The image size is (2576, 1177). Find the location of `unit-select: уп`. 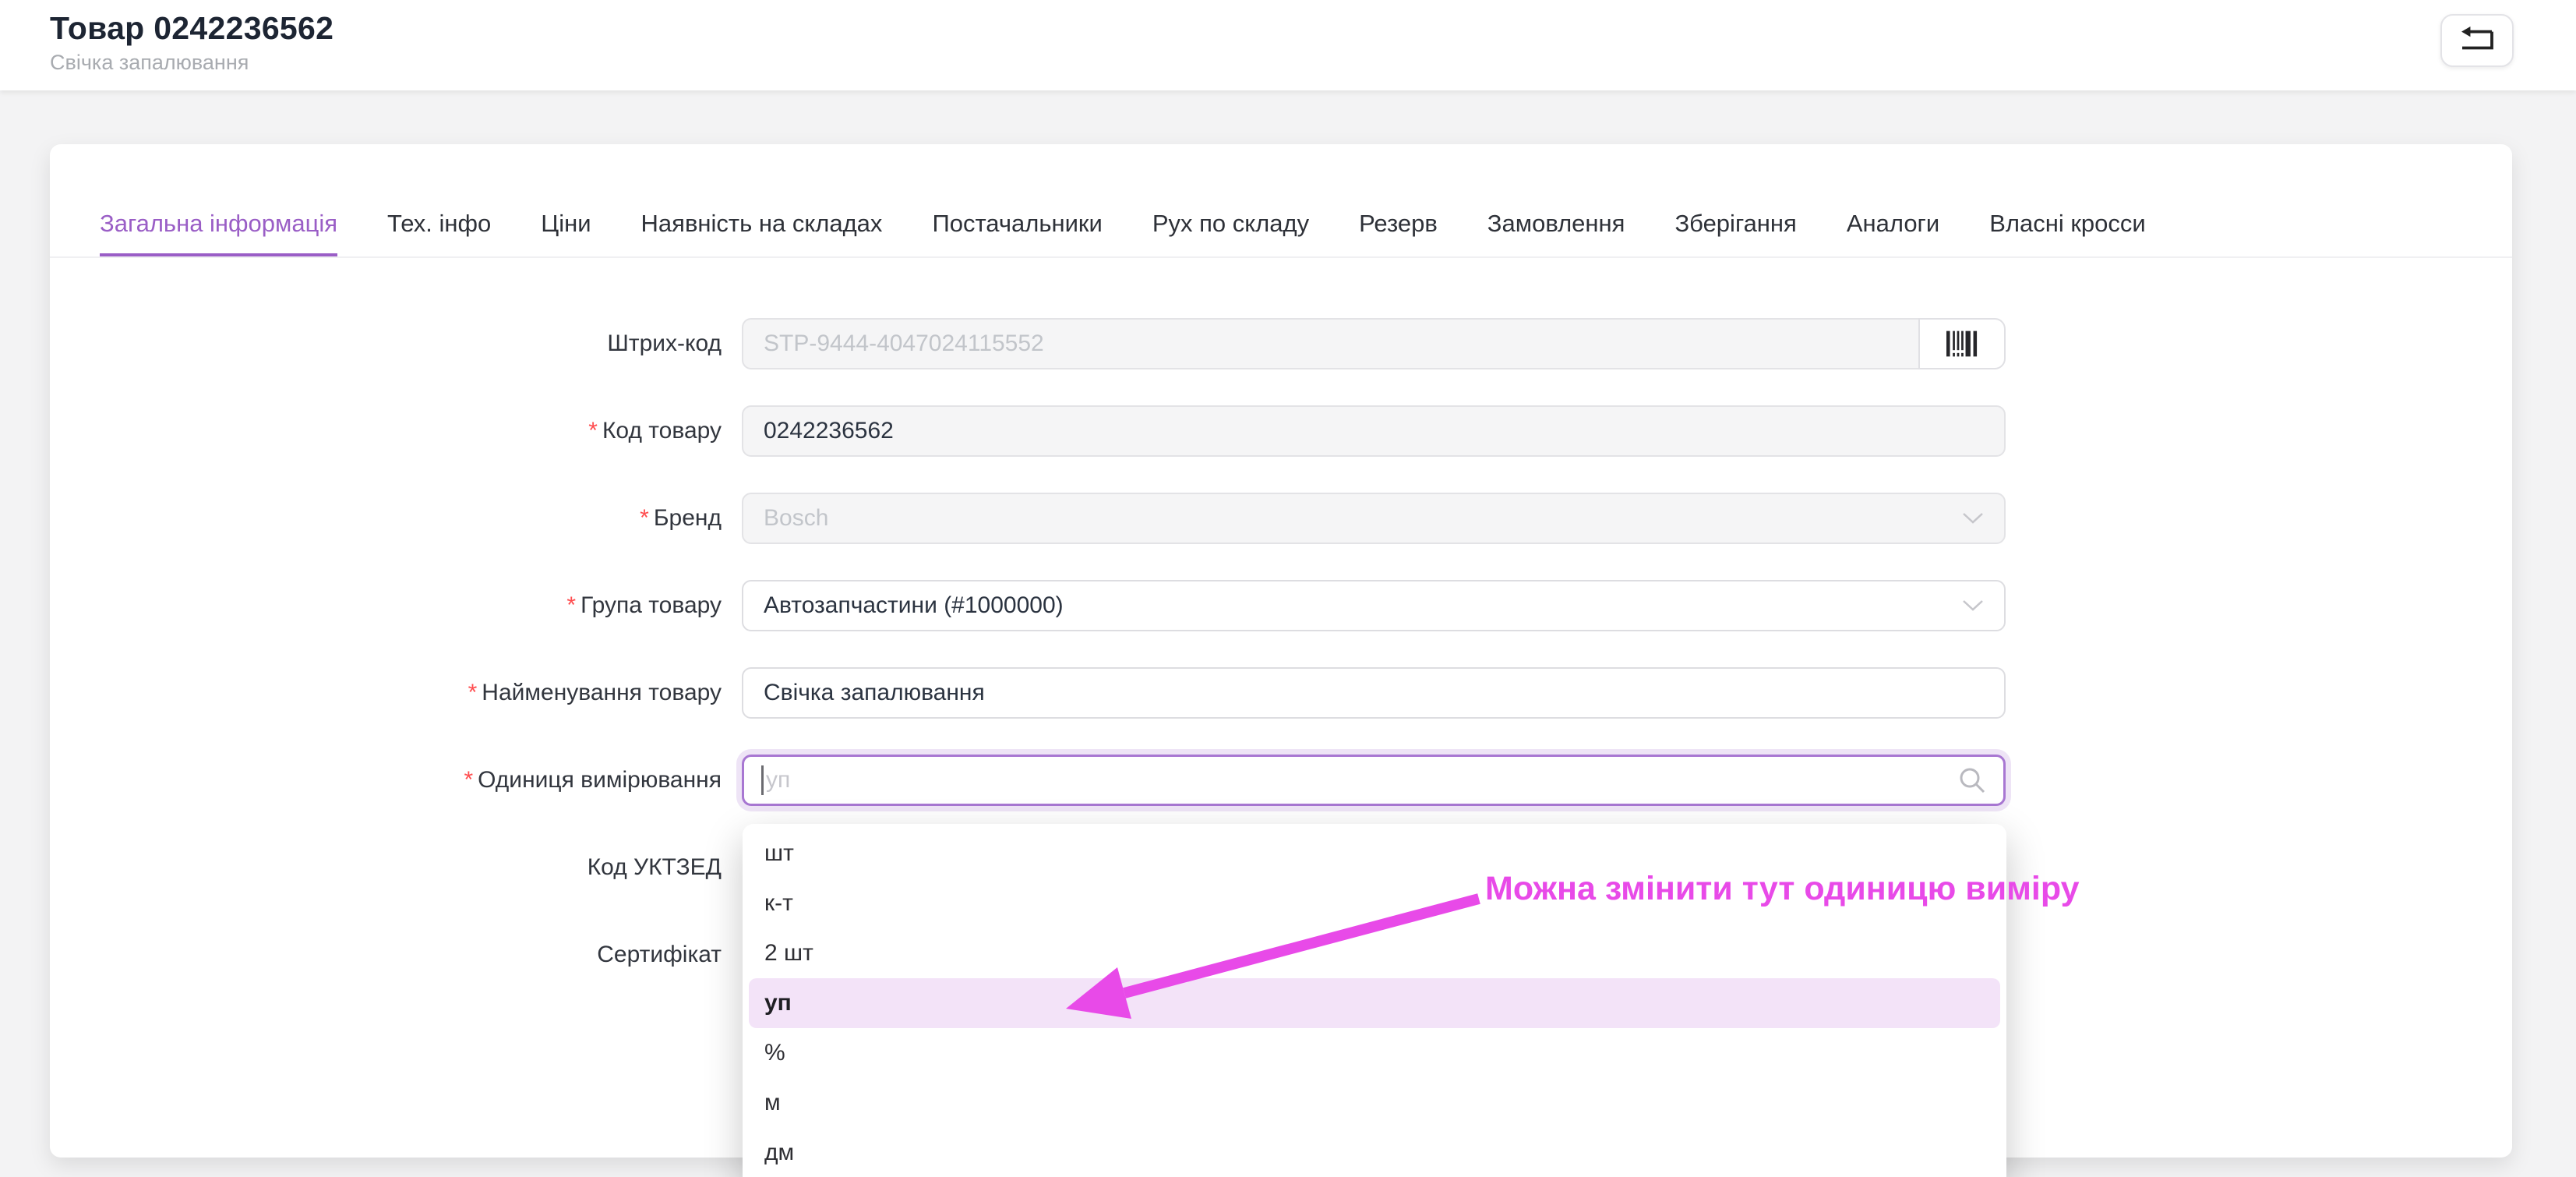

unit-select: уп is located at coordinates (1374, 780).